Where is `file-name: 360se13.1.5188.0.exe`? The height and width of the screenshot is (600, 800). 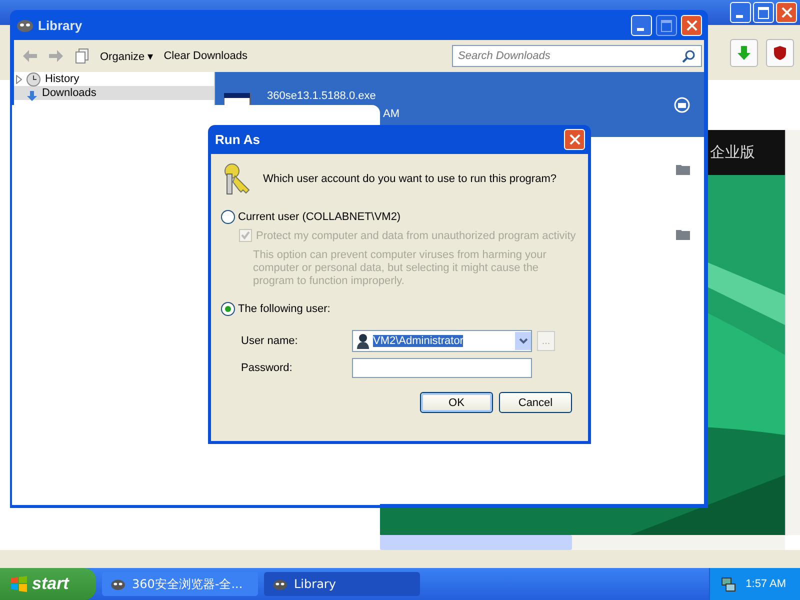 file-name: 360se13.1.5188.0.exe is located at coordinates (322, 96).